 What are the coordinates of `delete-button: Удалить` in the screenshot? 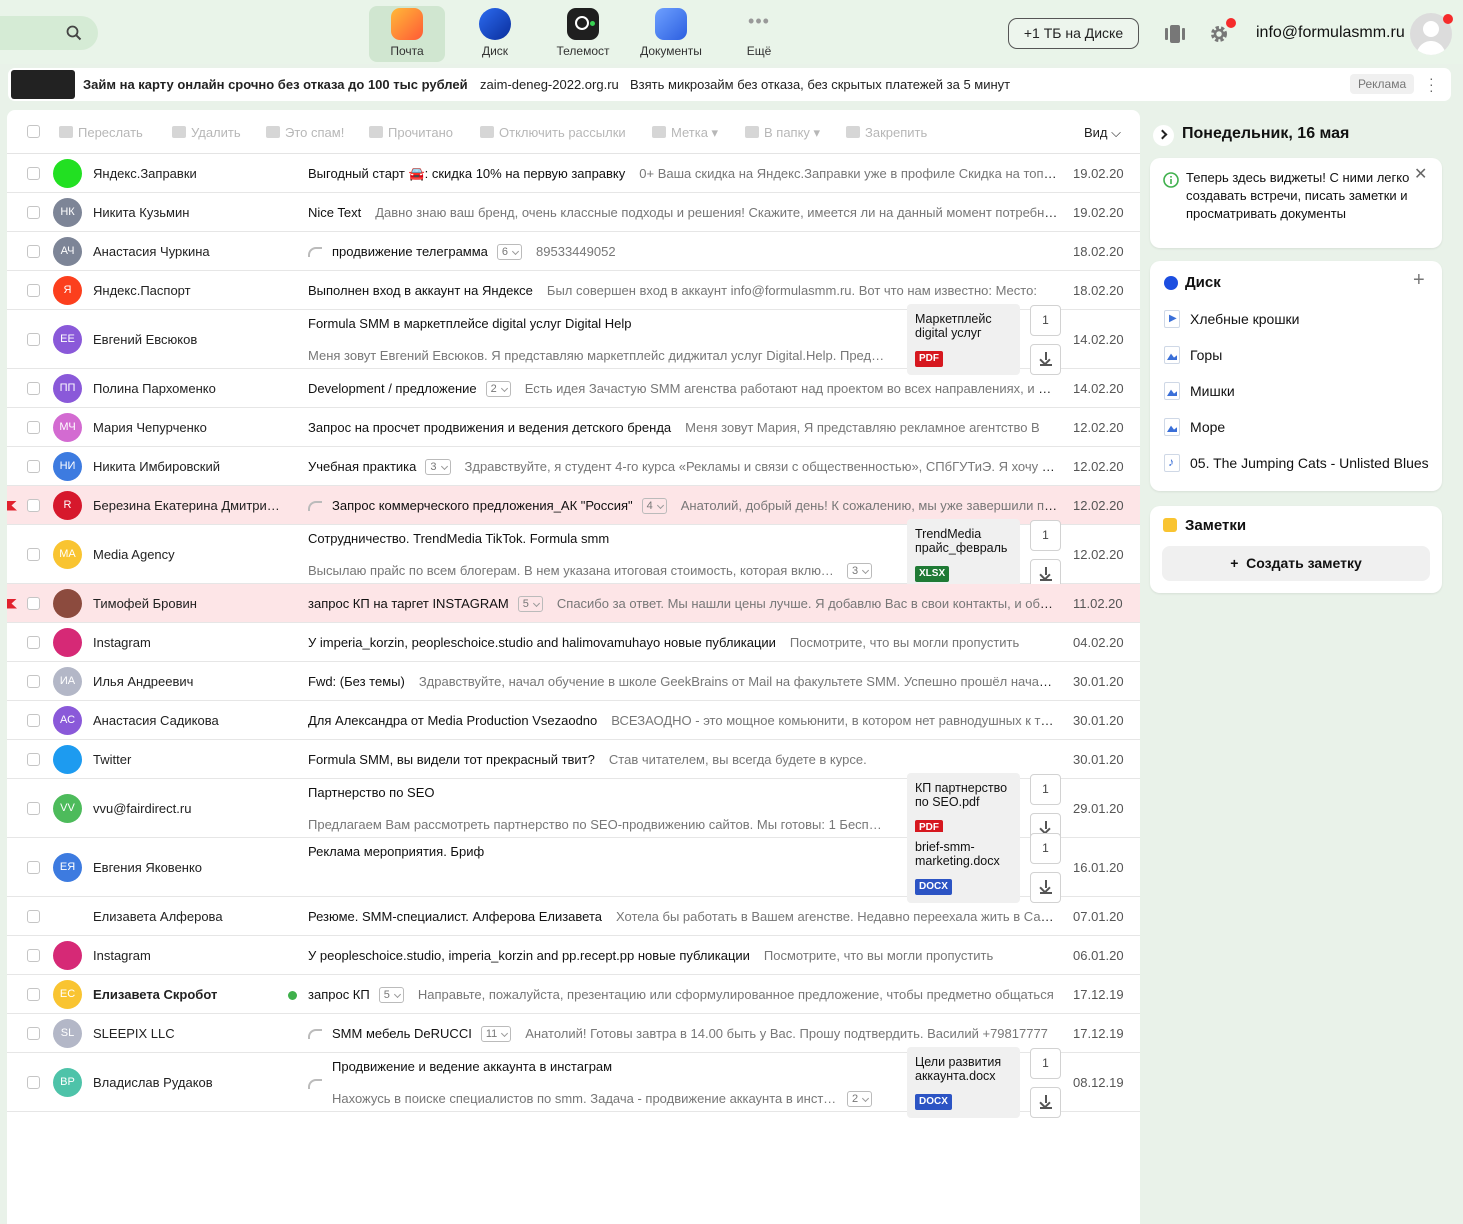 It's located at (206, 132).